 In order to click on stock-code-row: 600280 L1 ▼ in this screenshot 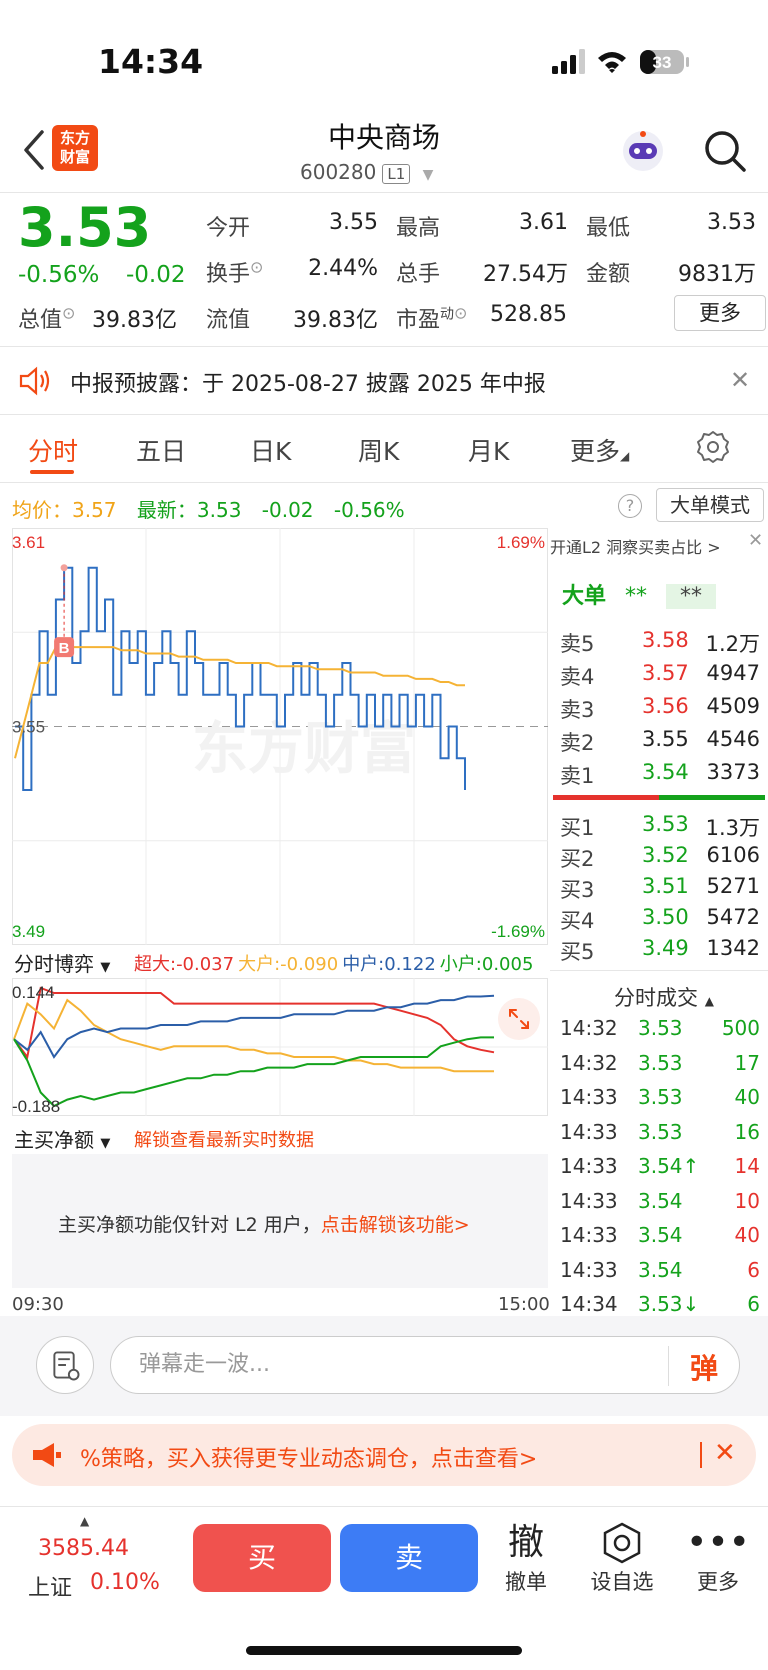, I will do `click(366, 172)`.